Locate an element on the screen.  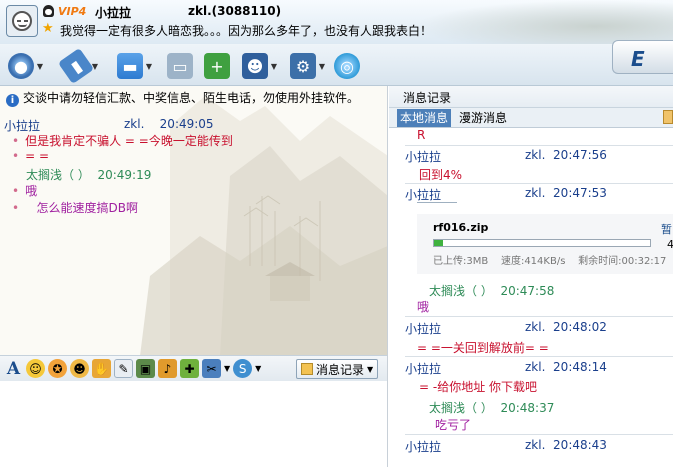
file-card-top-line is located at coordinates (437, 202).